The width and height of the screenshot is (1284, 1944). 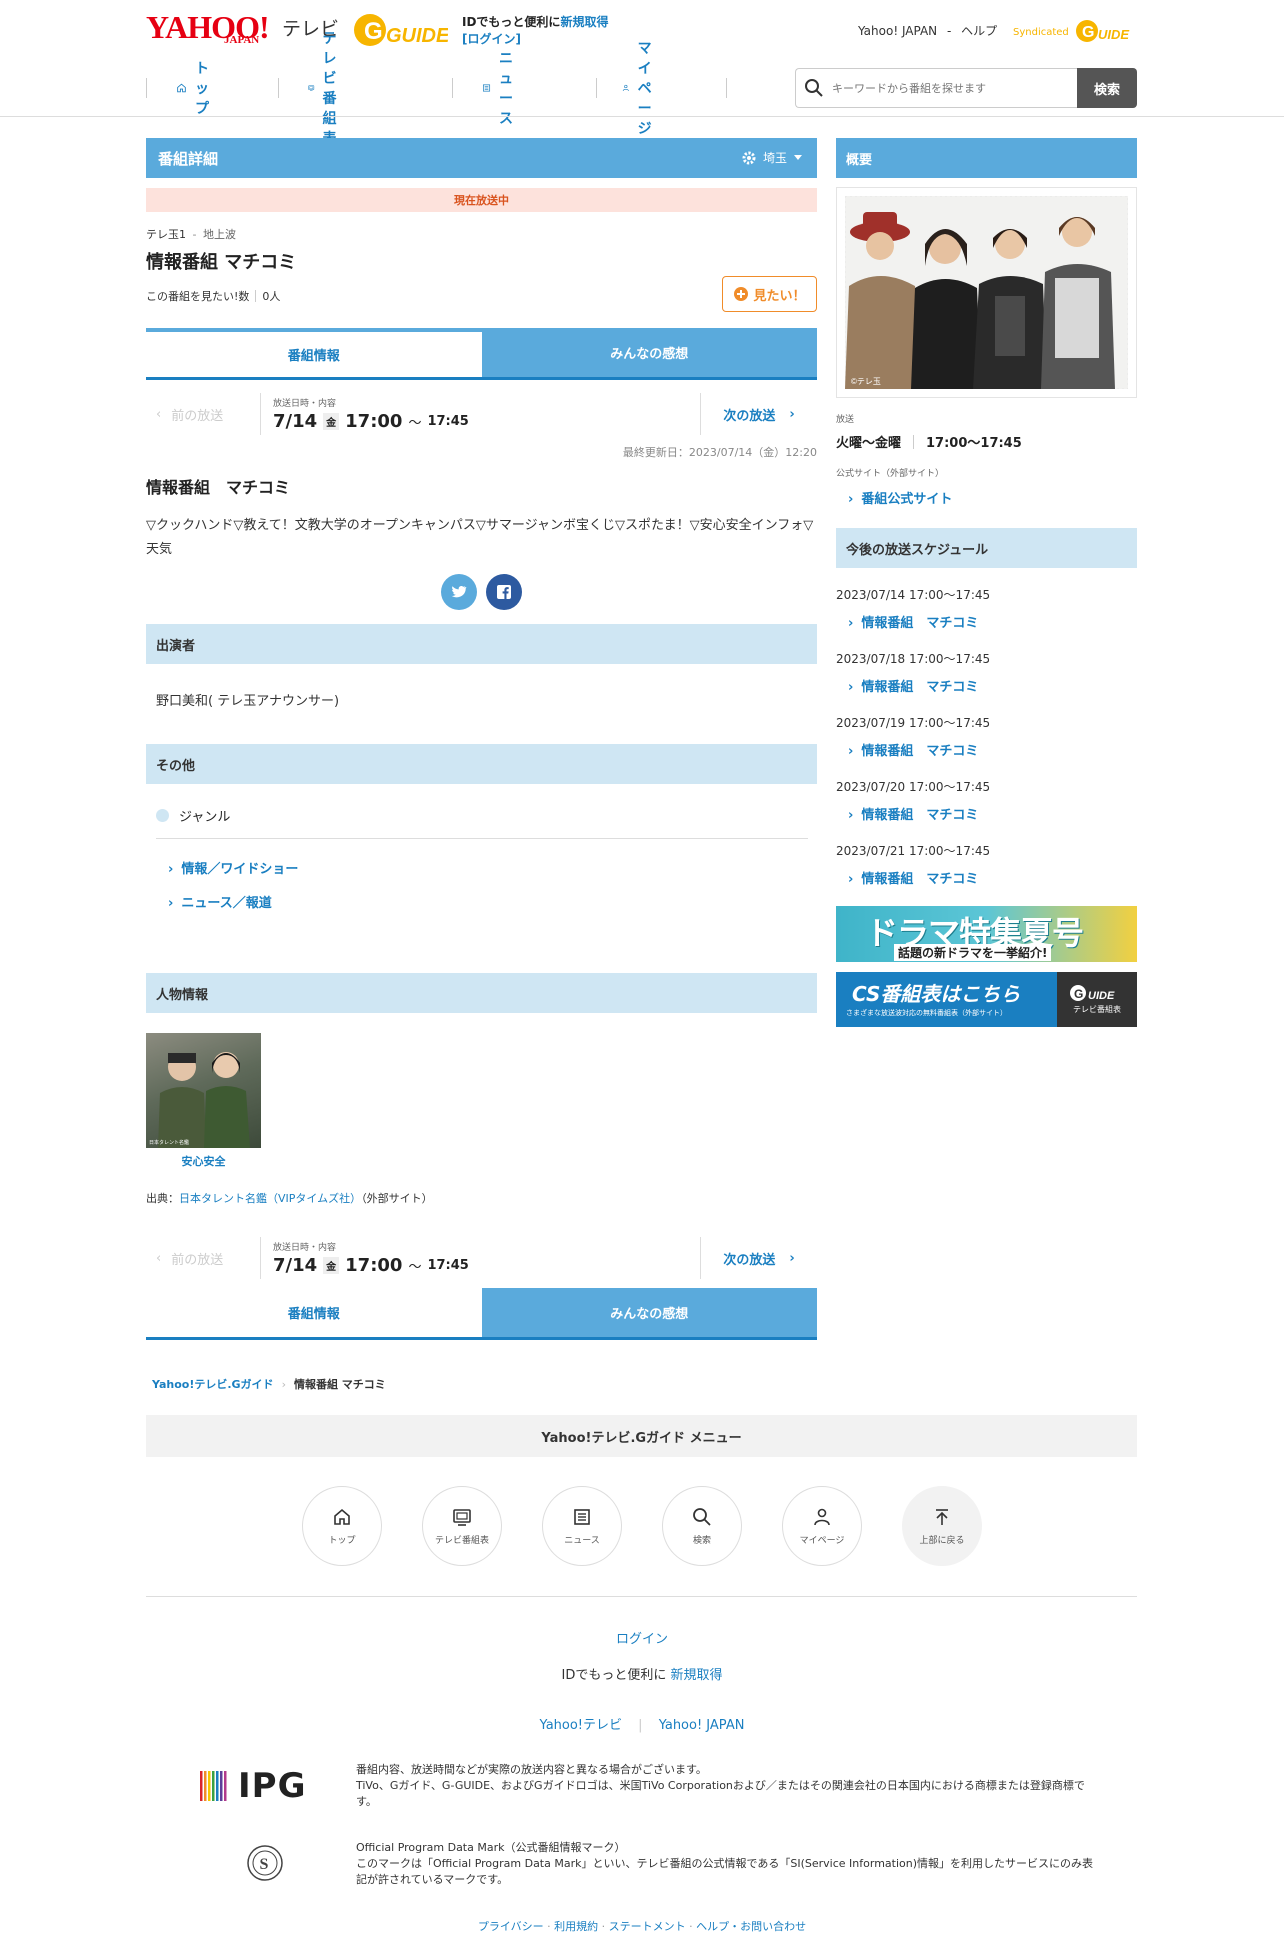 I want to click on nav-top: トップ, so click(x=197, y=89).